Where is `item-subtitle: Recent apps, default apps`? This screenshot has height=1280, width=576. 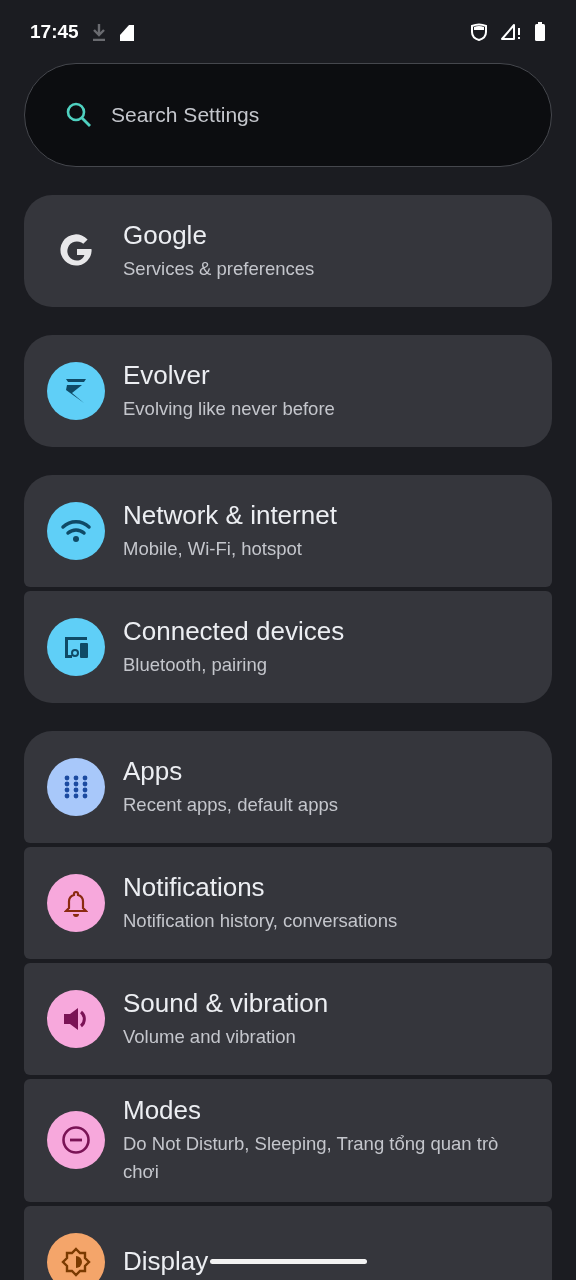 item-subtitle: Recent apps, default apps is located at coordinates (230, 804).